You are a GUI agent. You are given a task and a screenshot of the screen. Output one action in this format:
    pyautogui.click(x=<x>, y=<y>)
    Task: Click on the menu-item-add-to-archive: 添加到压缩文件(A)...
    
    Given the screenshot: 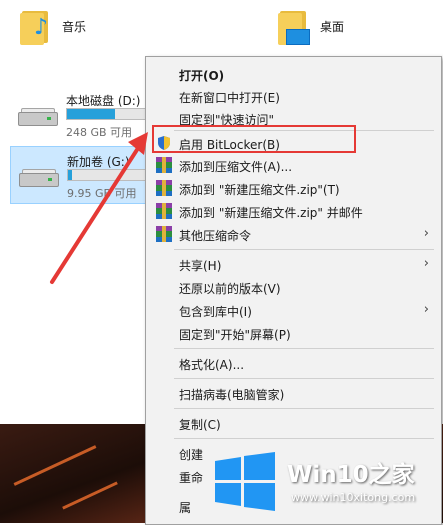 What is the action you would take?
    pyautogui.click(x=293, y=165)
    